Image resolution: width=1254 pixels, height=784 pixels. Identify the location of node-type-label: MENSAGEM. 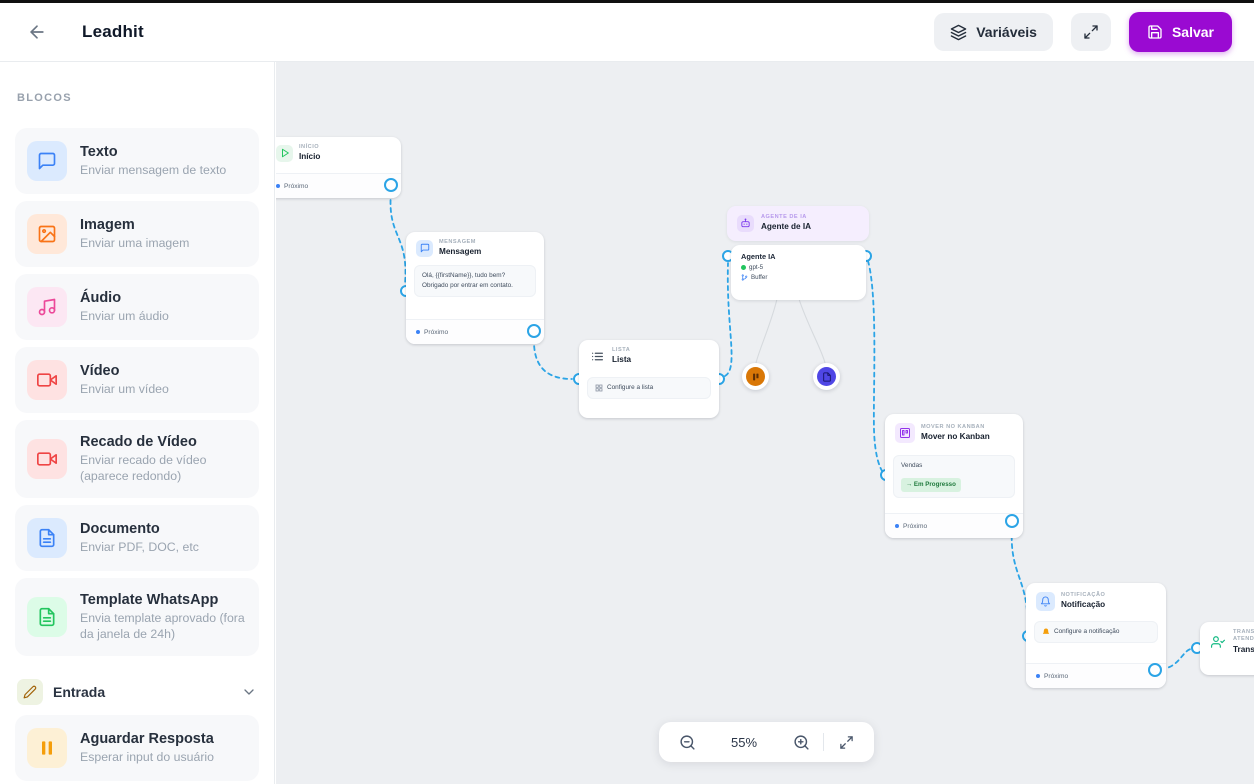
(457, 242).